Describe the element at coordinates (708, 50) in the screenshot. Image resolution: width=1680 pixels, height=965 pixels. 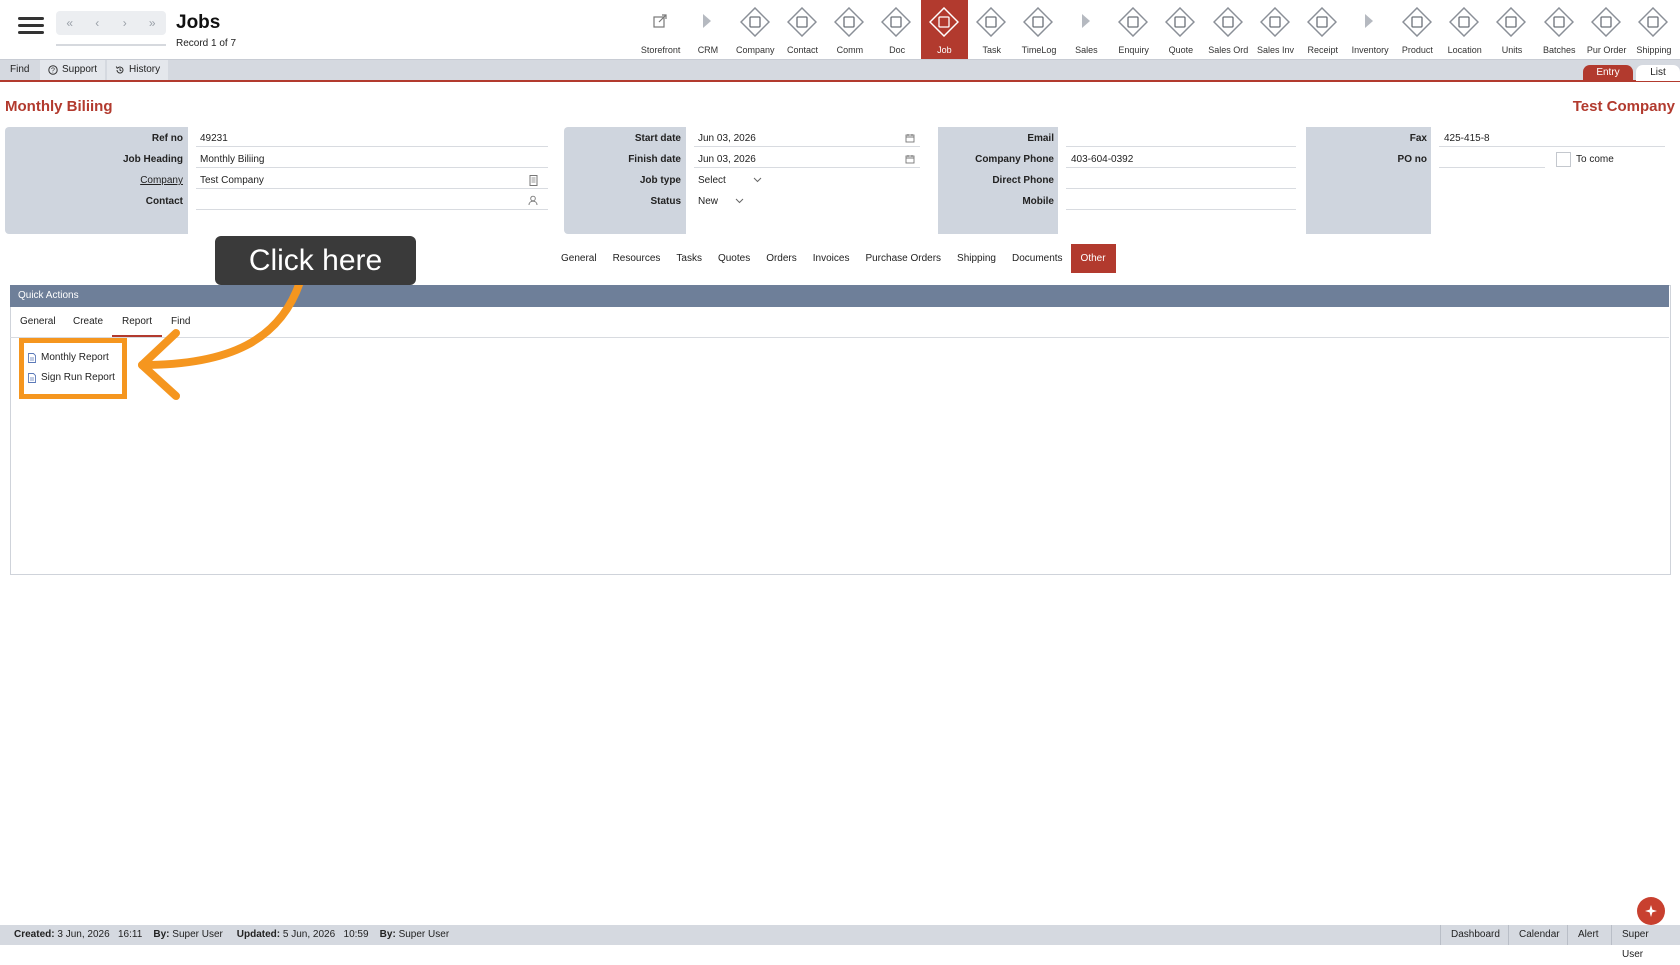
I see `module-label: CRM` at that location.